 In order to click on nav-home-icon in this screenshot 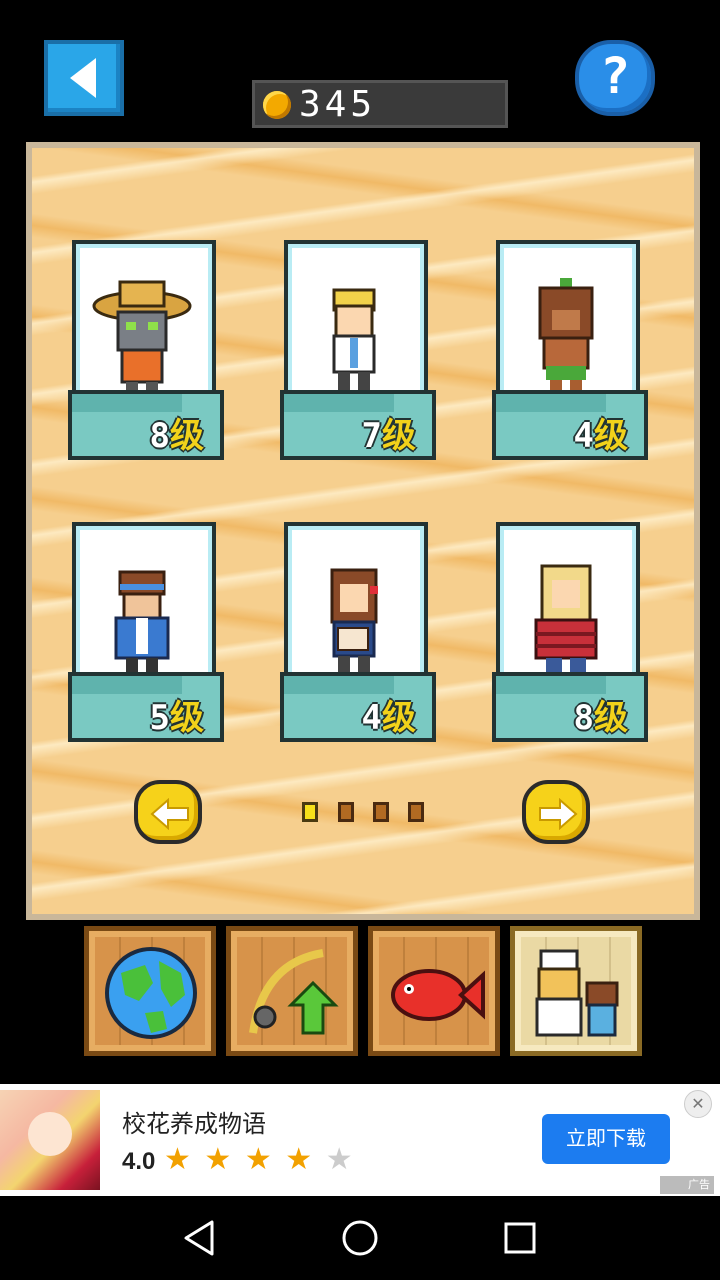, I will do `click(360, 1238)`.